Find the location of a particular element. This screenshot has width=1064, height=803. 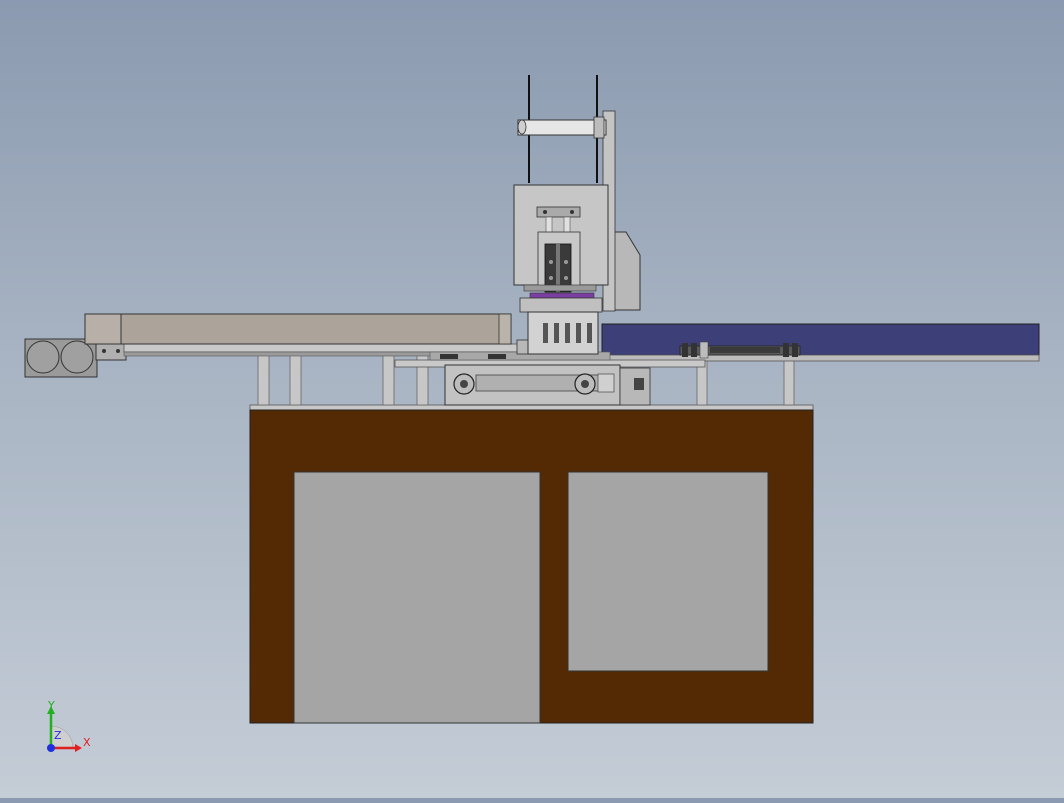

axis-triad: Y X Z is located at coordinates (69, 725).